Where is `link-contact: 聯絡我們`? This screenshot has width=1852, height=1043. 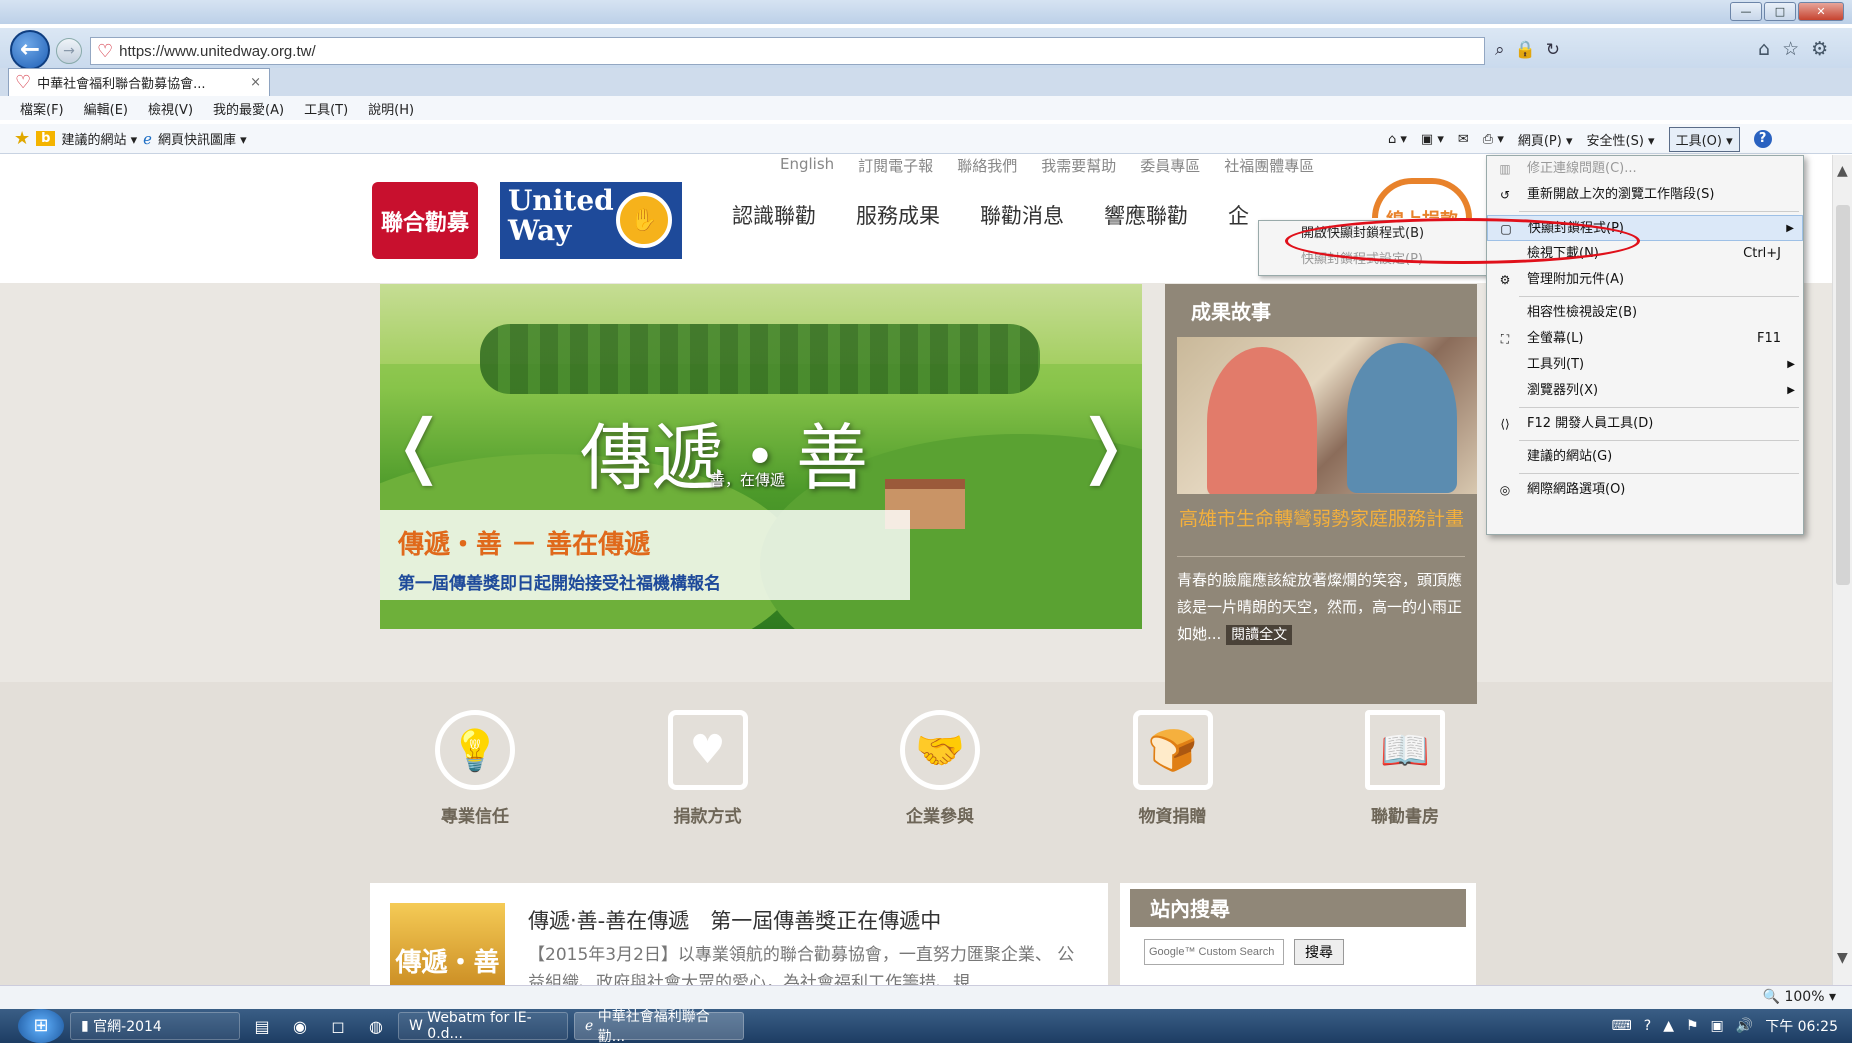
link-contact: 聯絡我們 is located at coordinates (987, 165).